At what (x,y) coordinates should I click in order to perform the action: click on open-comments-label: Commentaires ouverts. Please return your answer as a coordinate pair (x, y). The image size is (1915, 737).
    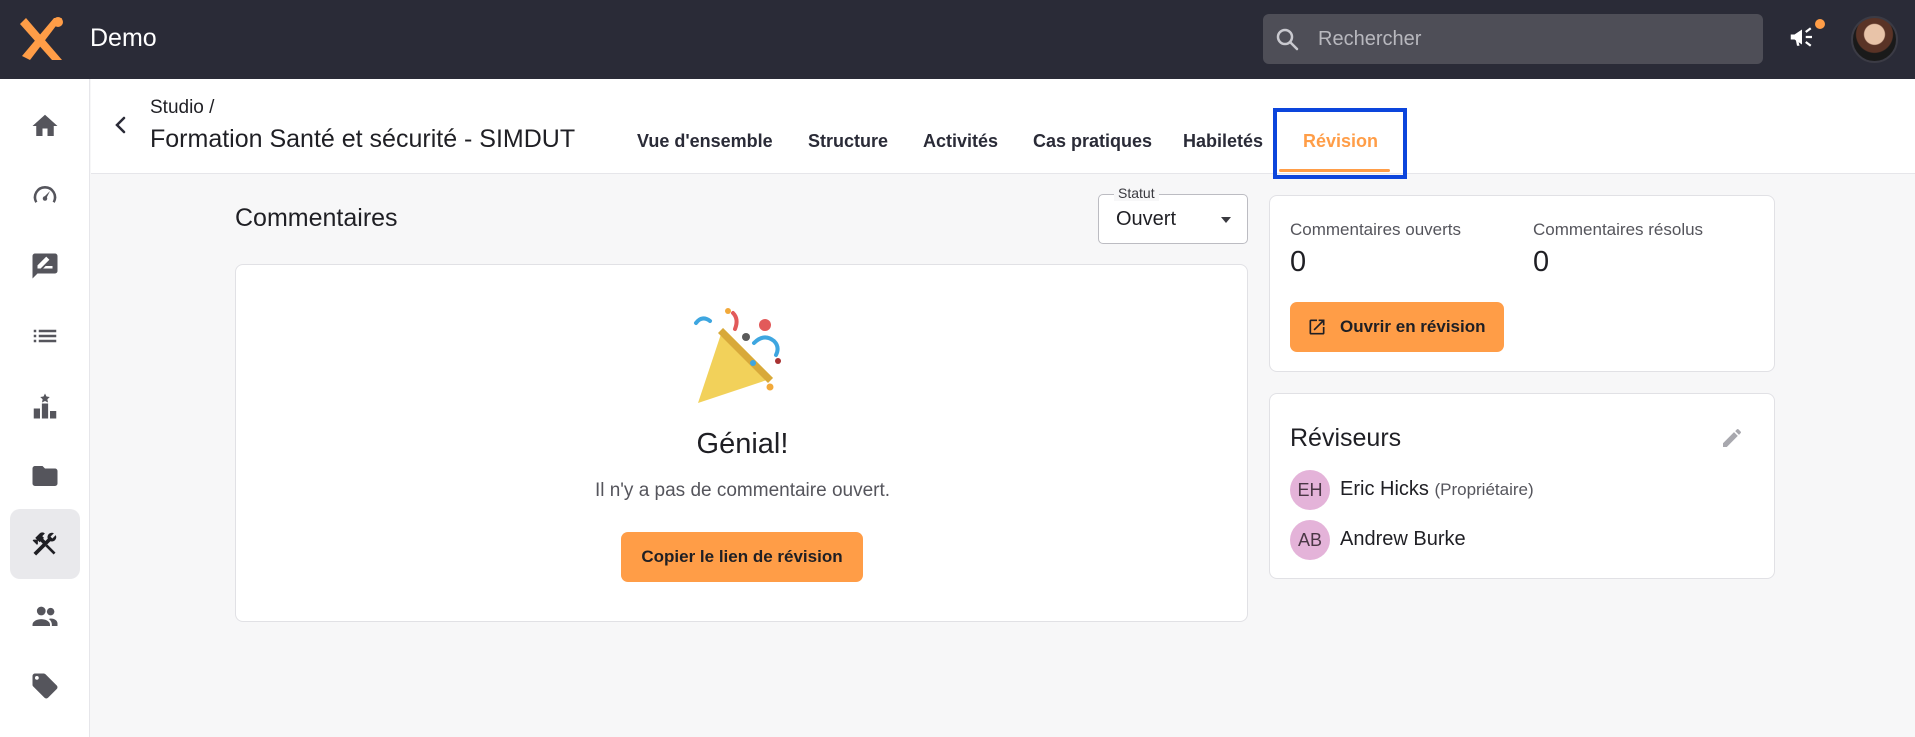
    Looking at the image, I should click on (1376, 229).